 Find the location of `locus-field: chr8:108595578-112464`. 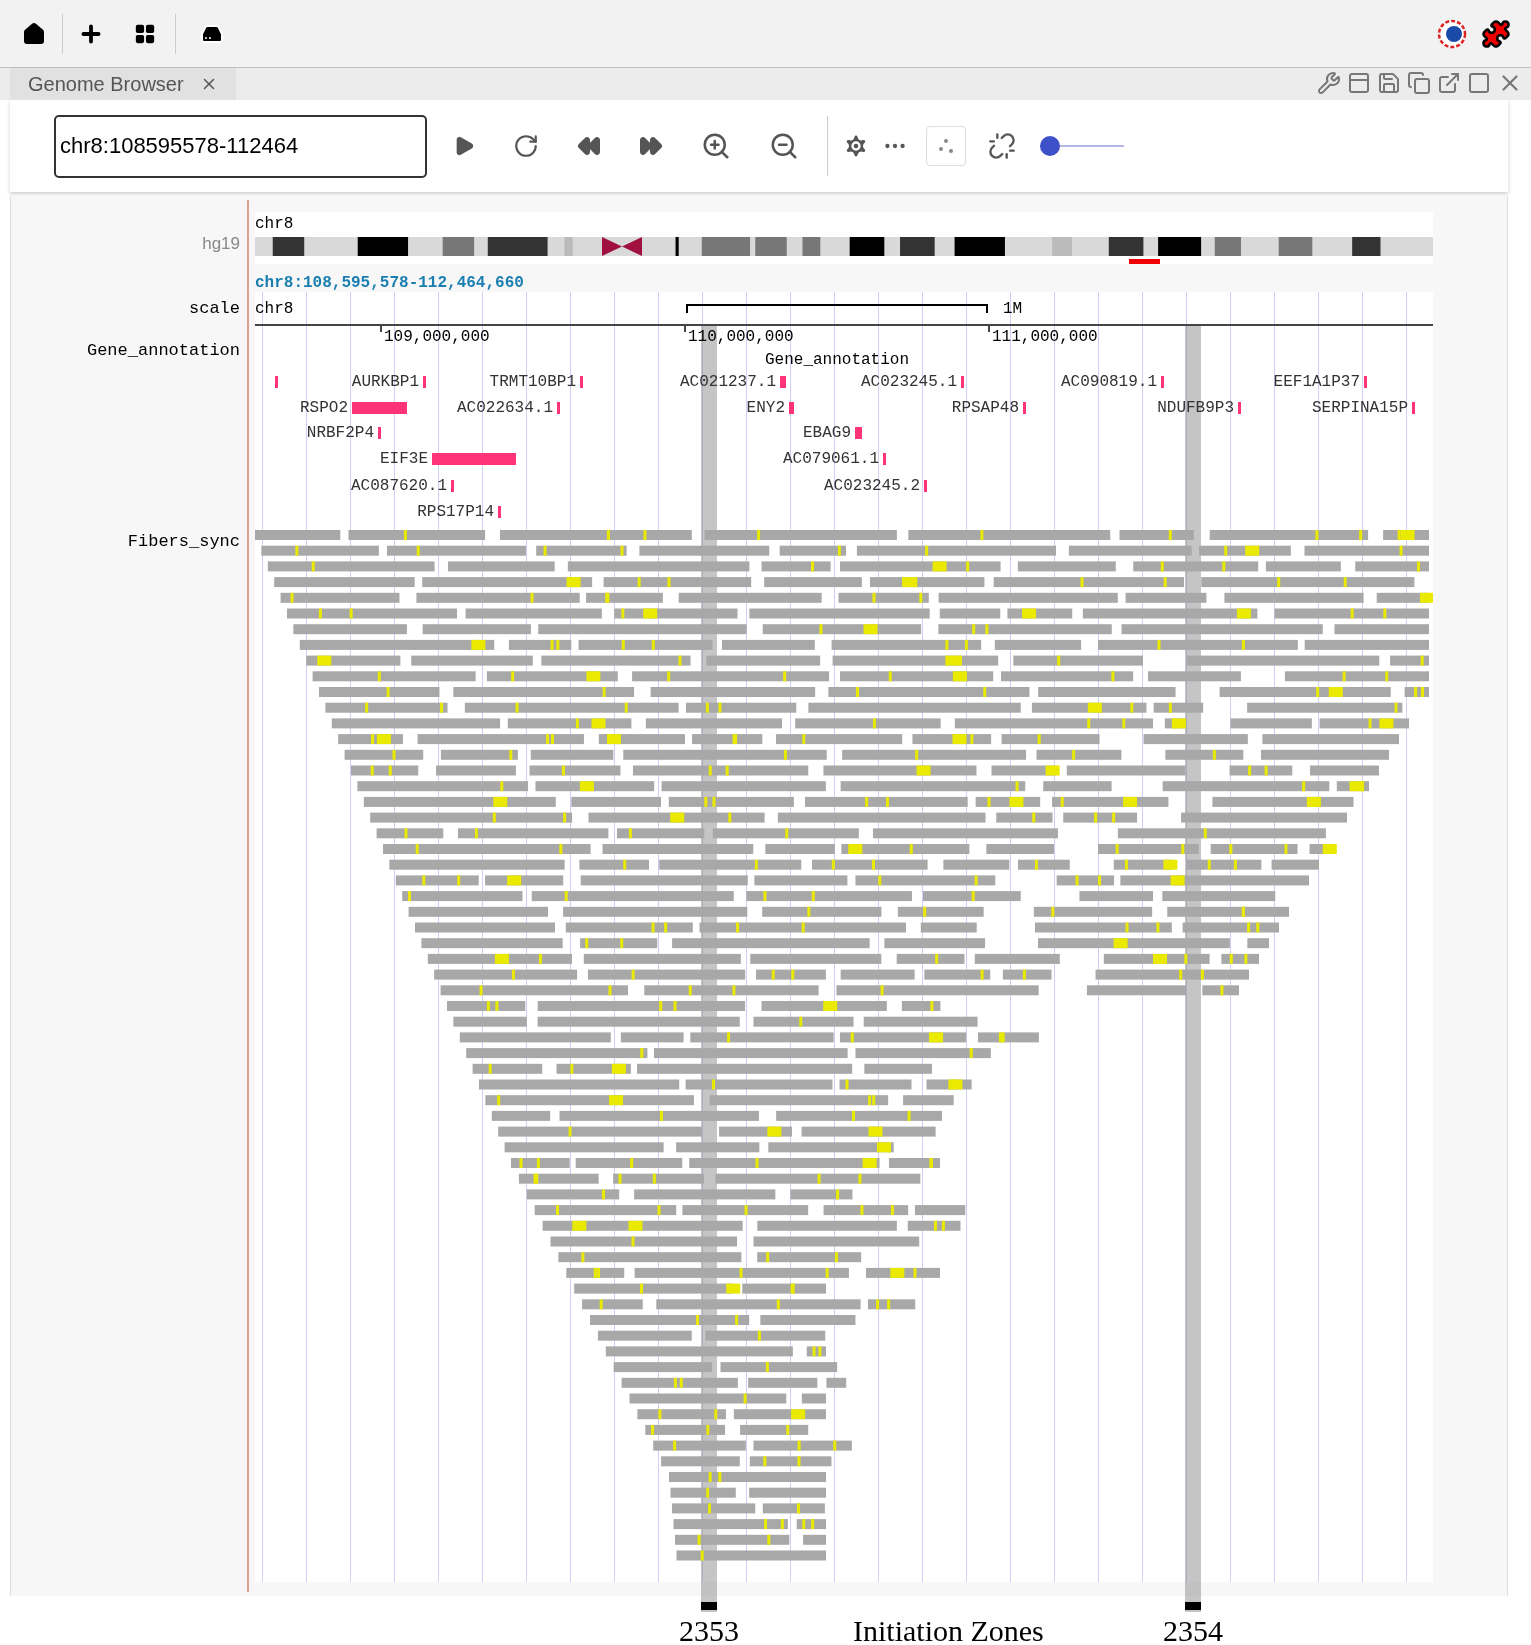

locus-field: chr8:108595578-112464 is located at coordinates (240, 146).